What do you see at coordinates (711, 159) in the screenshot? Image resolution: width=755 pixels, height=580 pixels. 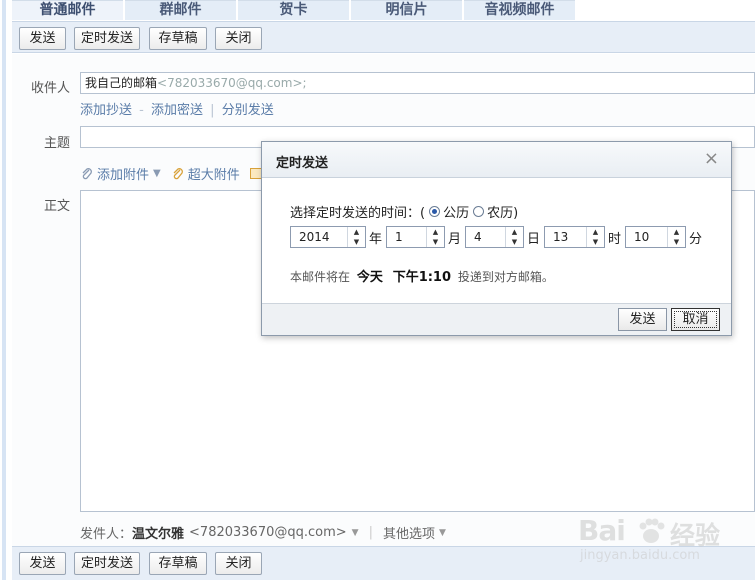 I see `close-icon: ×` at bounding box center [711, 159].